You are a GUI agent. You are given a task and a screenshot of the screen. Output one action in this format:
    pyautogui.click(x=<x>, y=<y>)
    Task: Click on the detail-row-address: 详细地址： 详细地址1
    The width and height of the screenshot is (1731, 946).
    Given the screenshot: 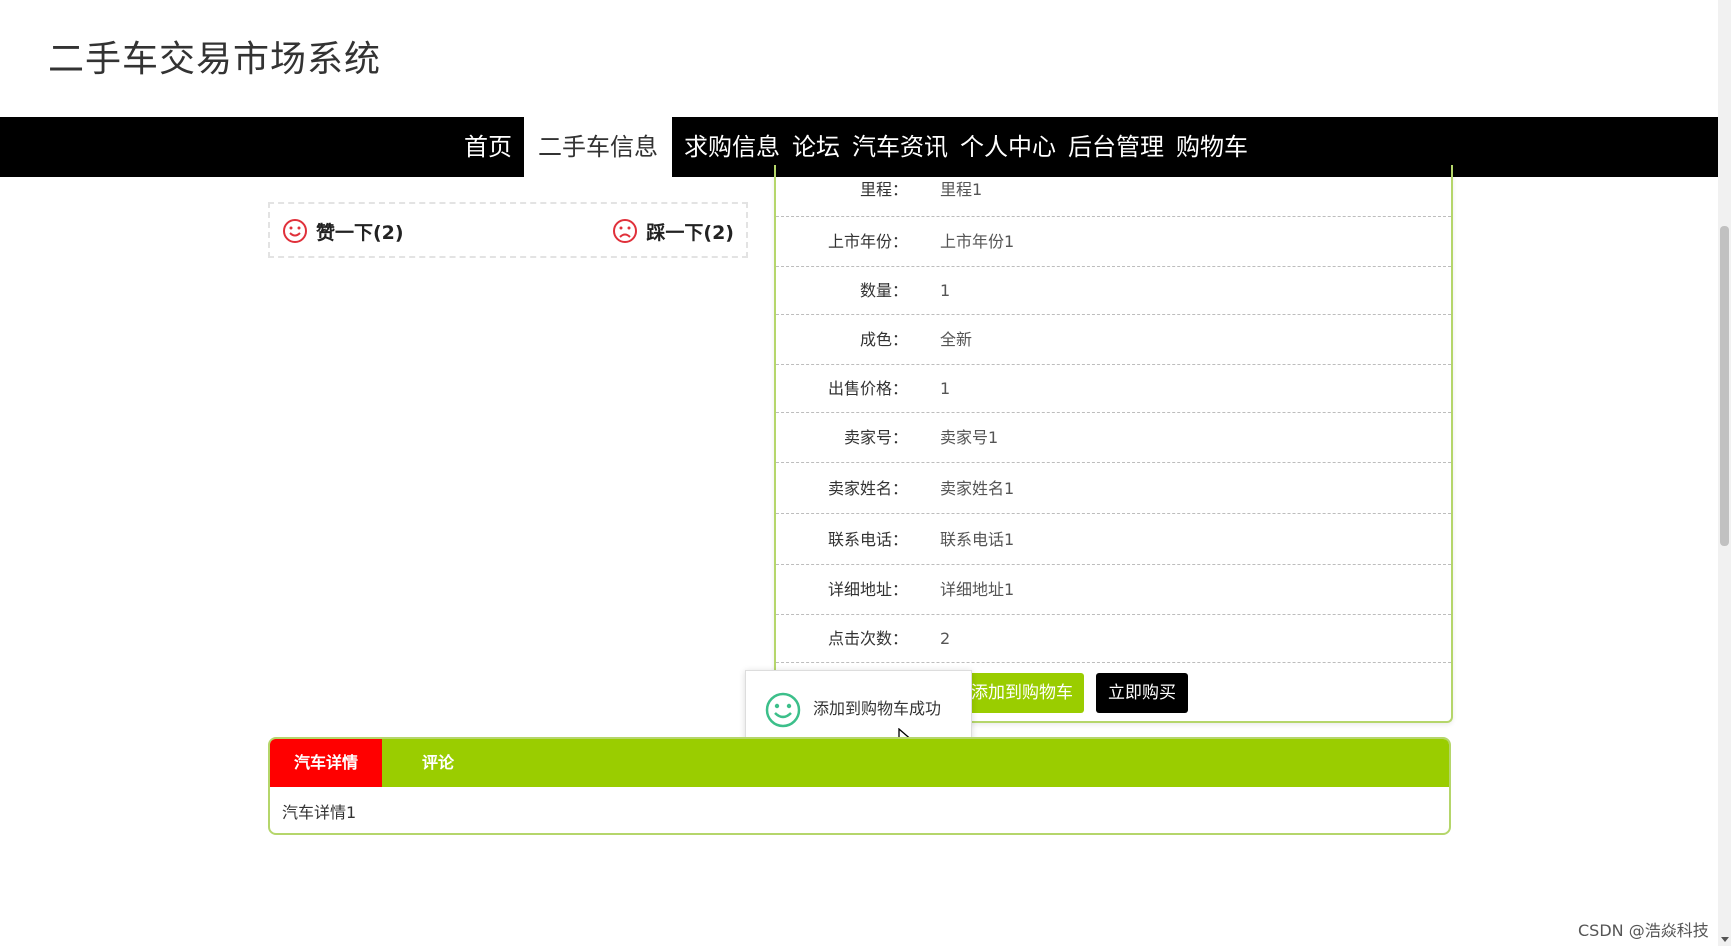 What is the action you would take?
    pyautogui.click(x=1113, y=590)
    